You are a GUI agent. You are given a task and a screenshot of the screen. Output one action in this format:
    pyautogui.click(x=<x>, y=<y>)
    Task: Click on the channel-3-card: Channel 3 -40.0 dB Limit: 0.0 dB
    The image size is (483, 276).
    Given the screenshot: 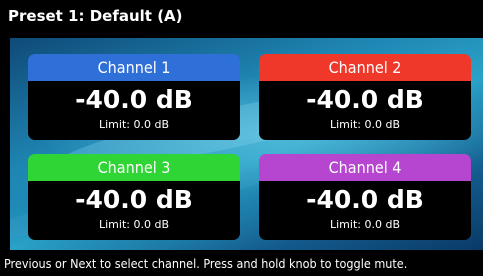 What is the action you would take?
    pyautogui.click(x=134, y=197)
    